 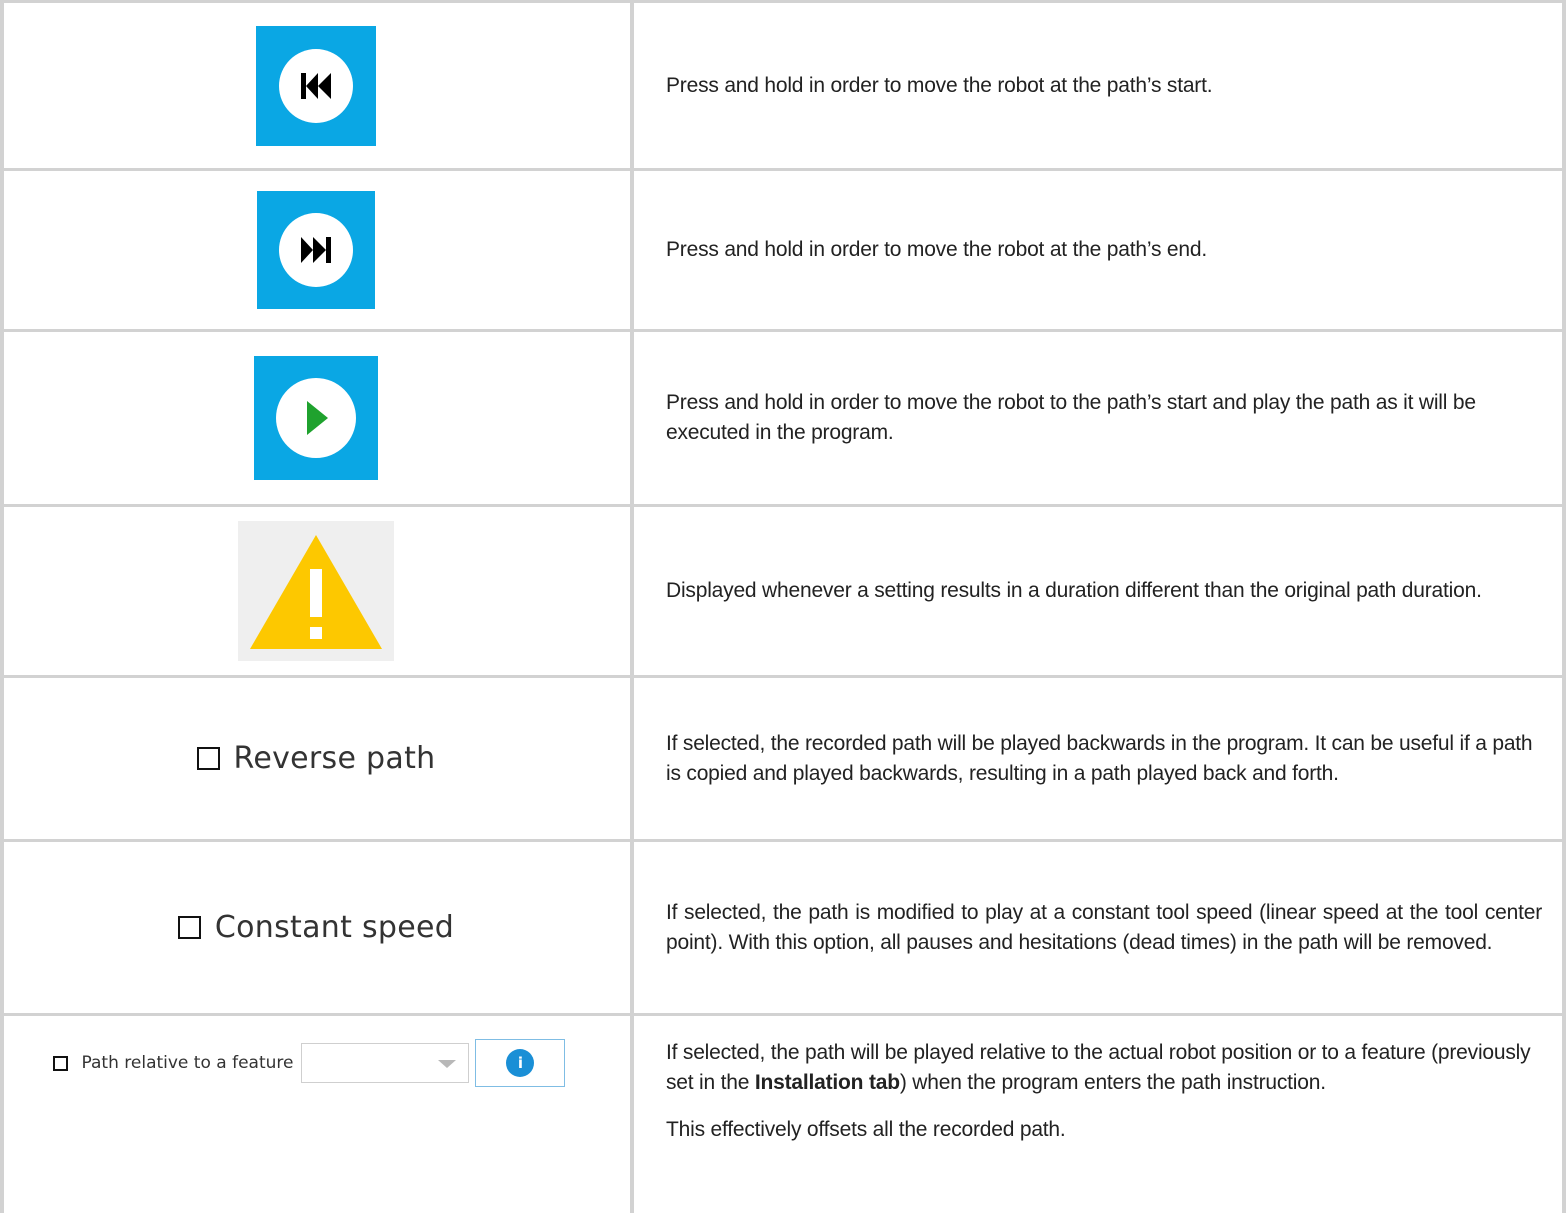 I want to click on info-icon: i, so click(x=520, y=1063).